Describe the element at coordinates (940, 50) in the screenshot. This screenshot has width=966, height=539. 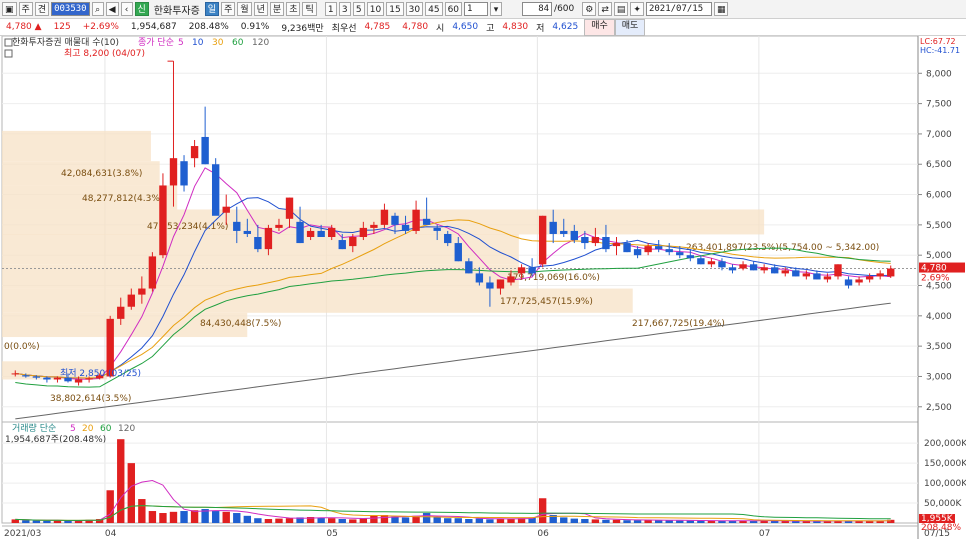
I see `hc-label: HC:-41.71` at that location.